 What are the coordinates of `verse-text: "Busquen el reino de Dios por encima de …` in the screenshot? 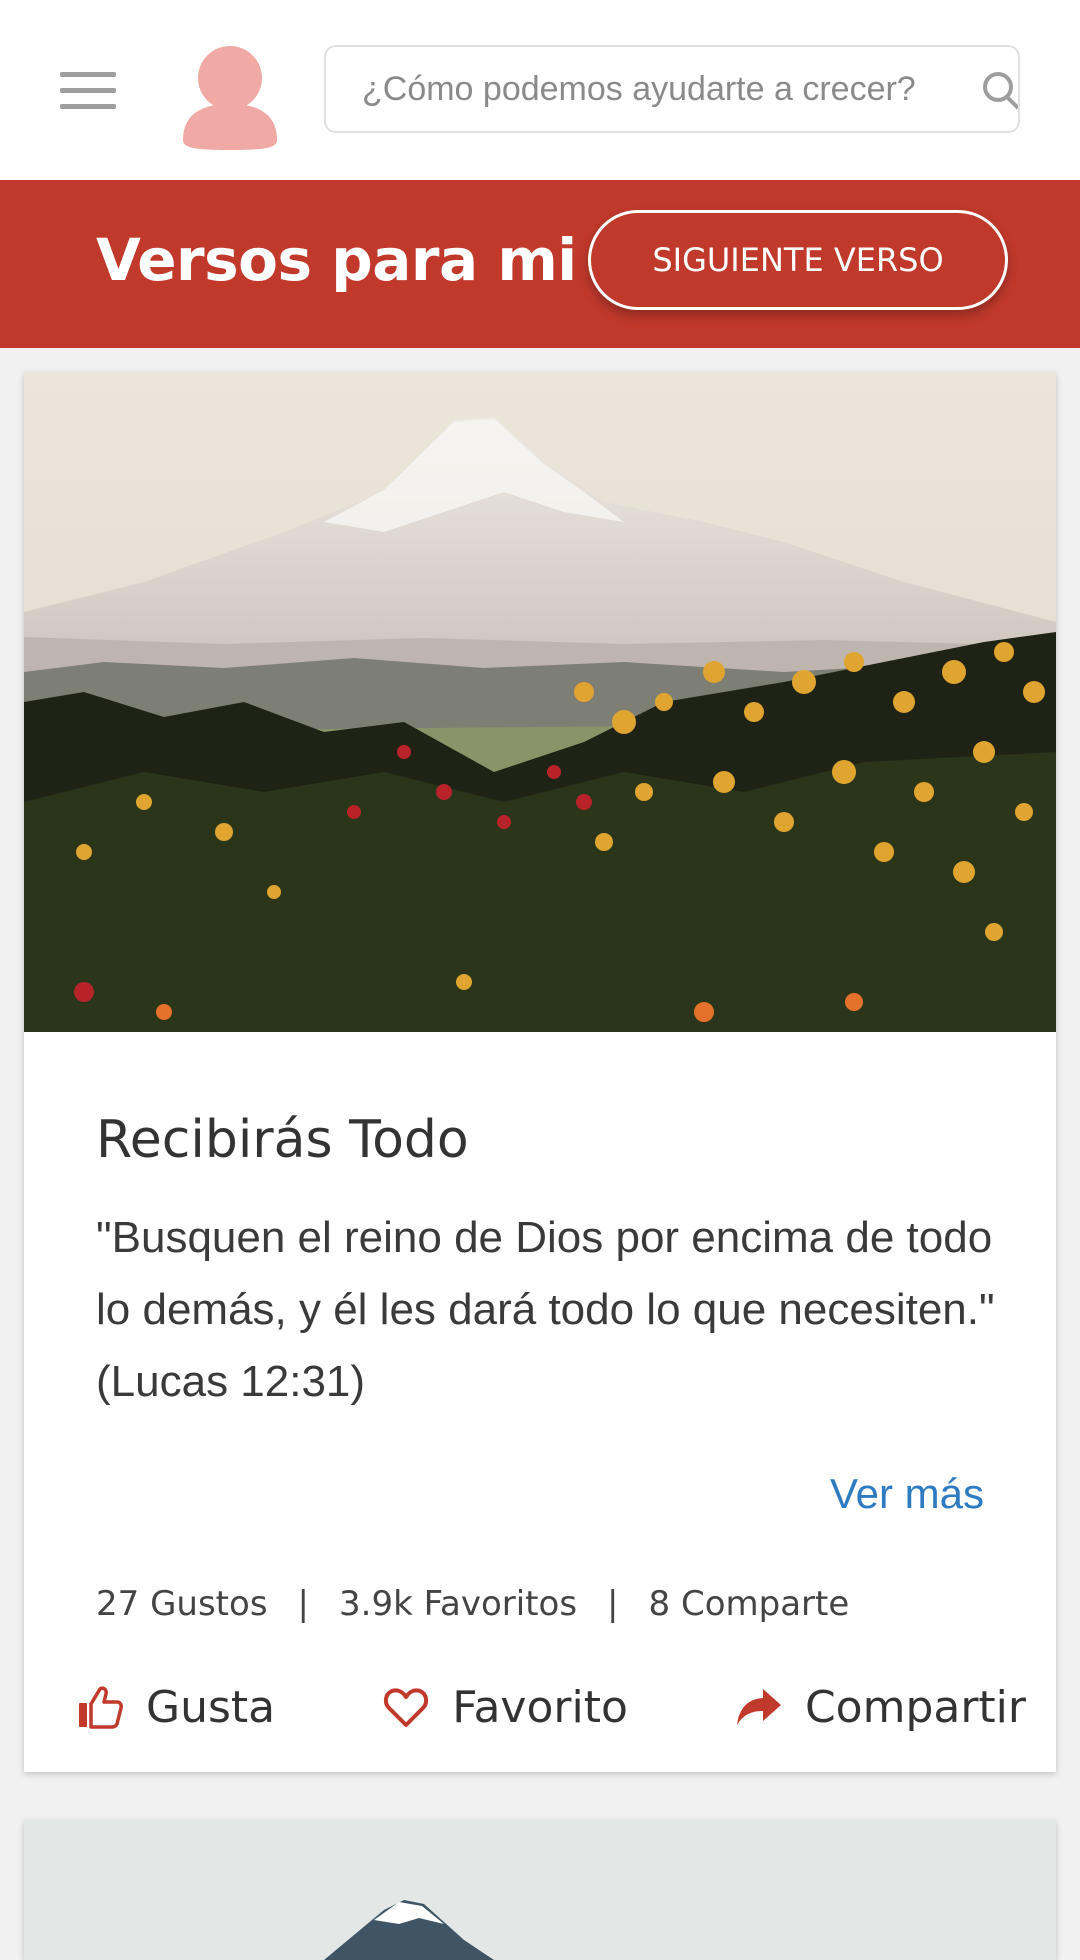 It's located at (545, 1309).